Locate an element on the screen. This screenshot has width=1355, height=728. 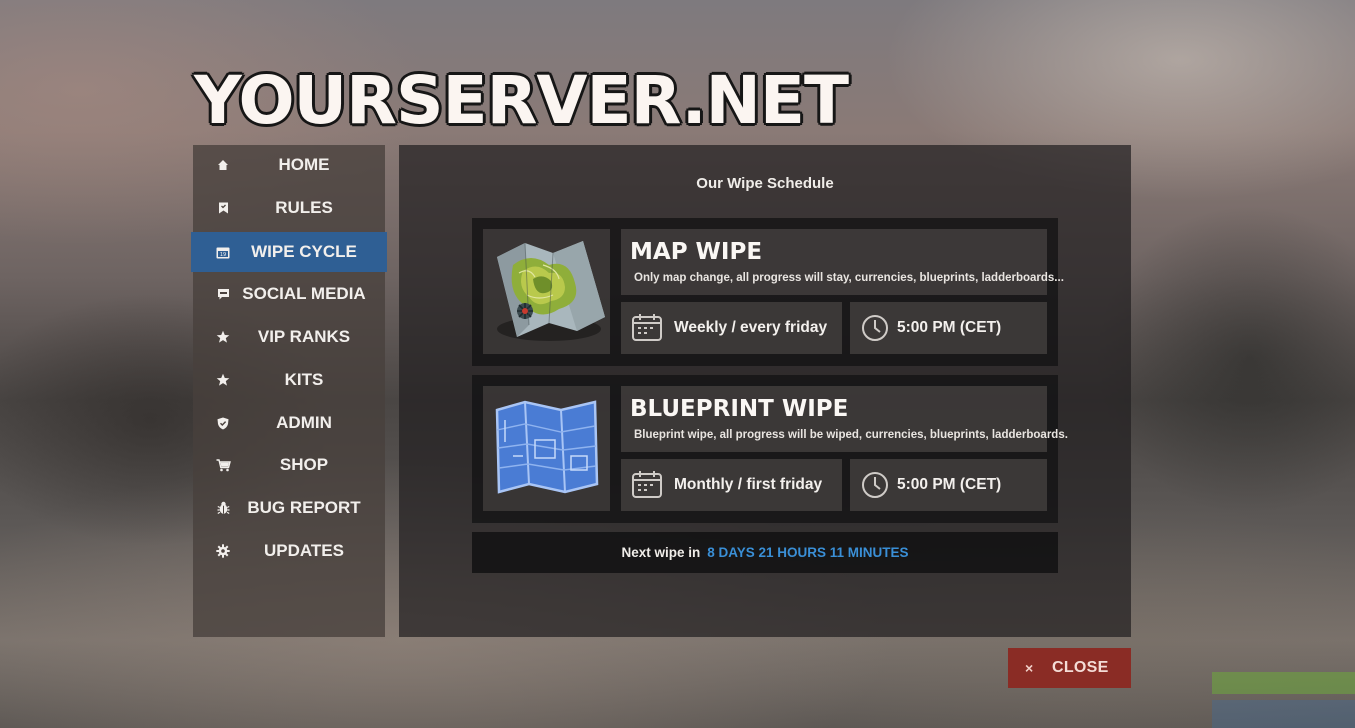
chat-icon is located at coordinates (223, 294).